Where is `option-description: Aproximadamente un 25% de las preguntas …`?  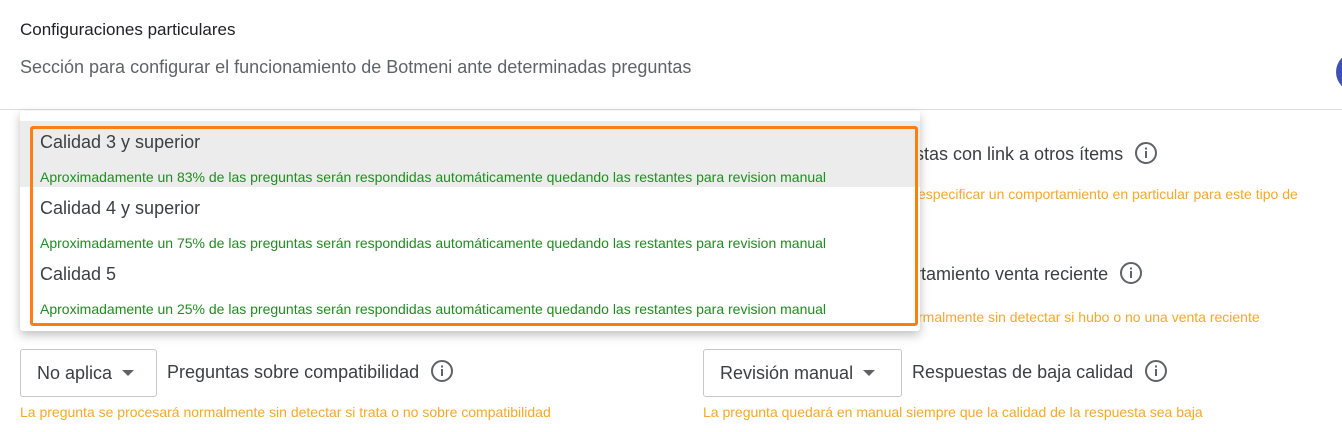 option-description: Aproximadamente un 25% de las preguntas … is located at coordinates (433, 309).